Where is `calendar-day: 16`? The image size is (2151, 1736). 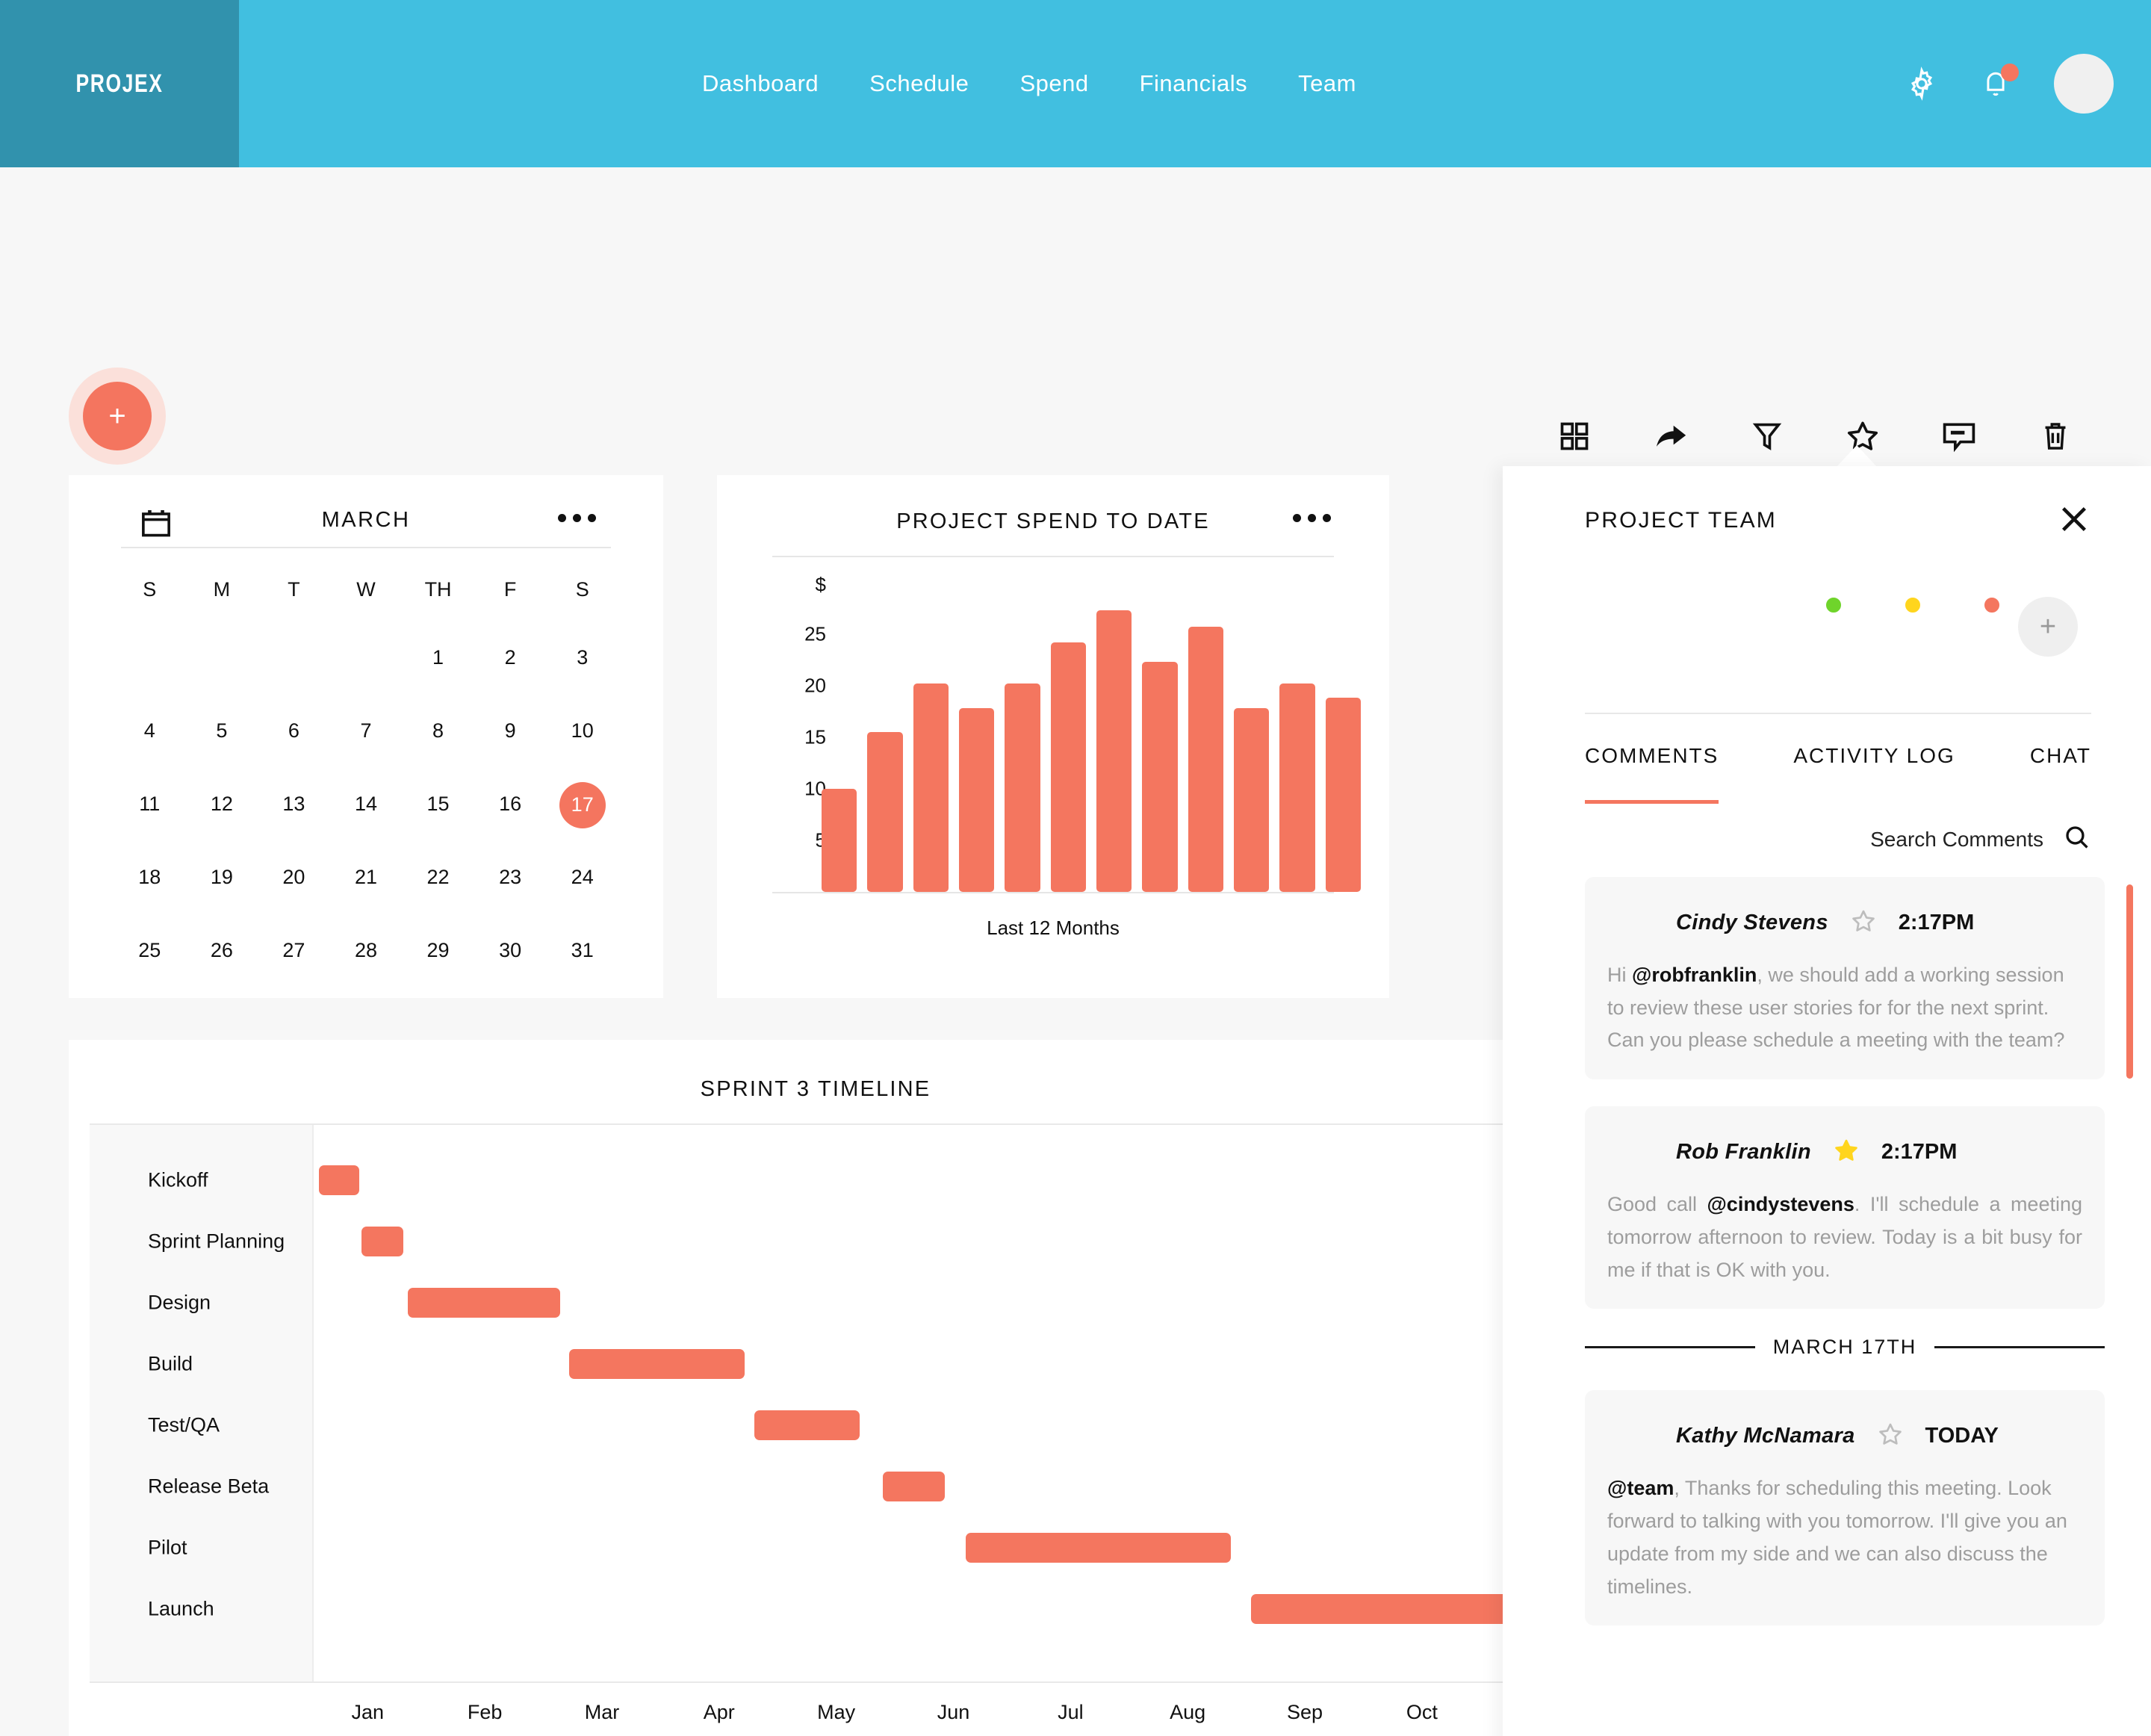 calendar-day: 16 is located at coordinates (510, 803).